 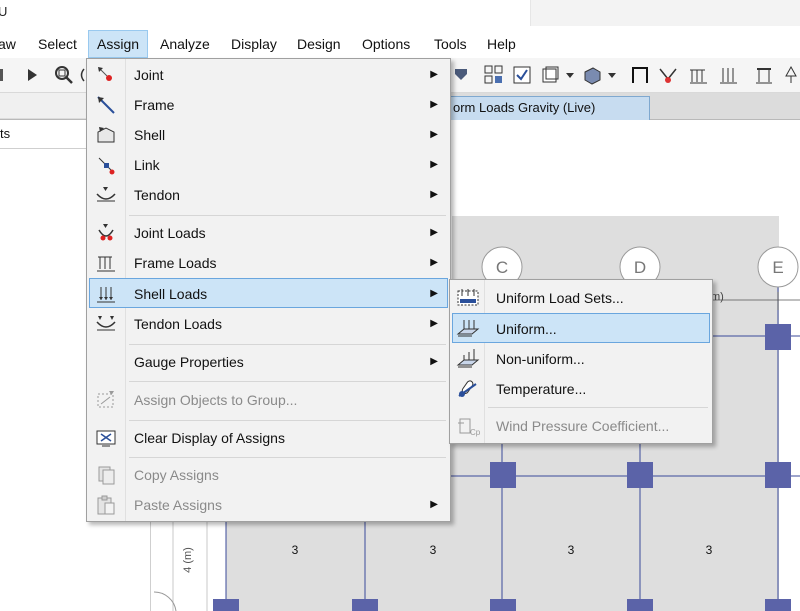 What do you see at coordinates (106, 105) in the screenshot?
I see `frame-icon` at bounding box center [106, 105].